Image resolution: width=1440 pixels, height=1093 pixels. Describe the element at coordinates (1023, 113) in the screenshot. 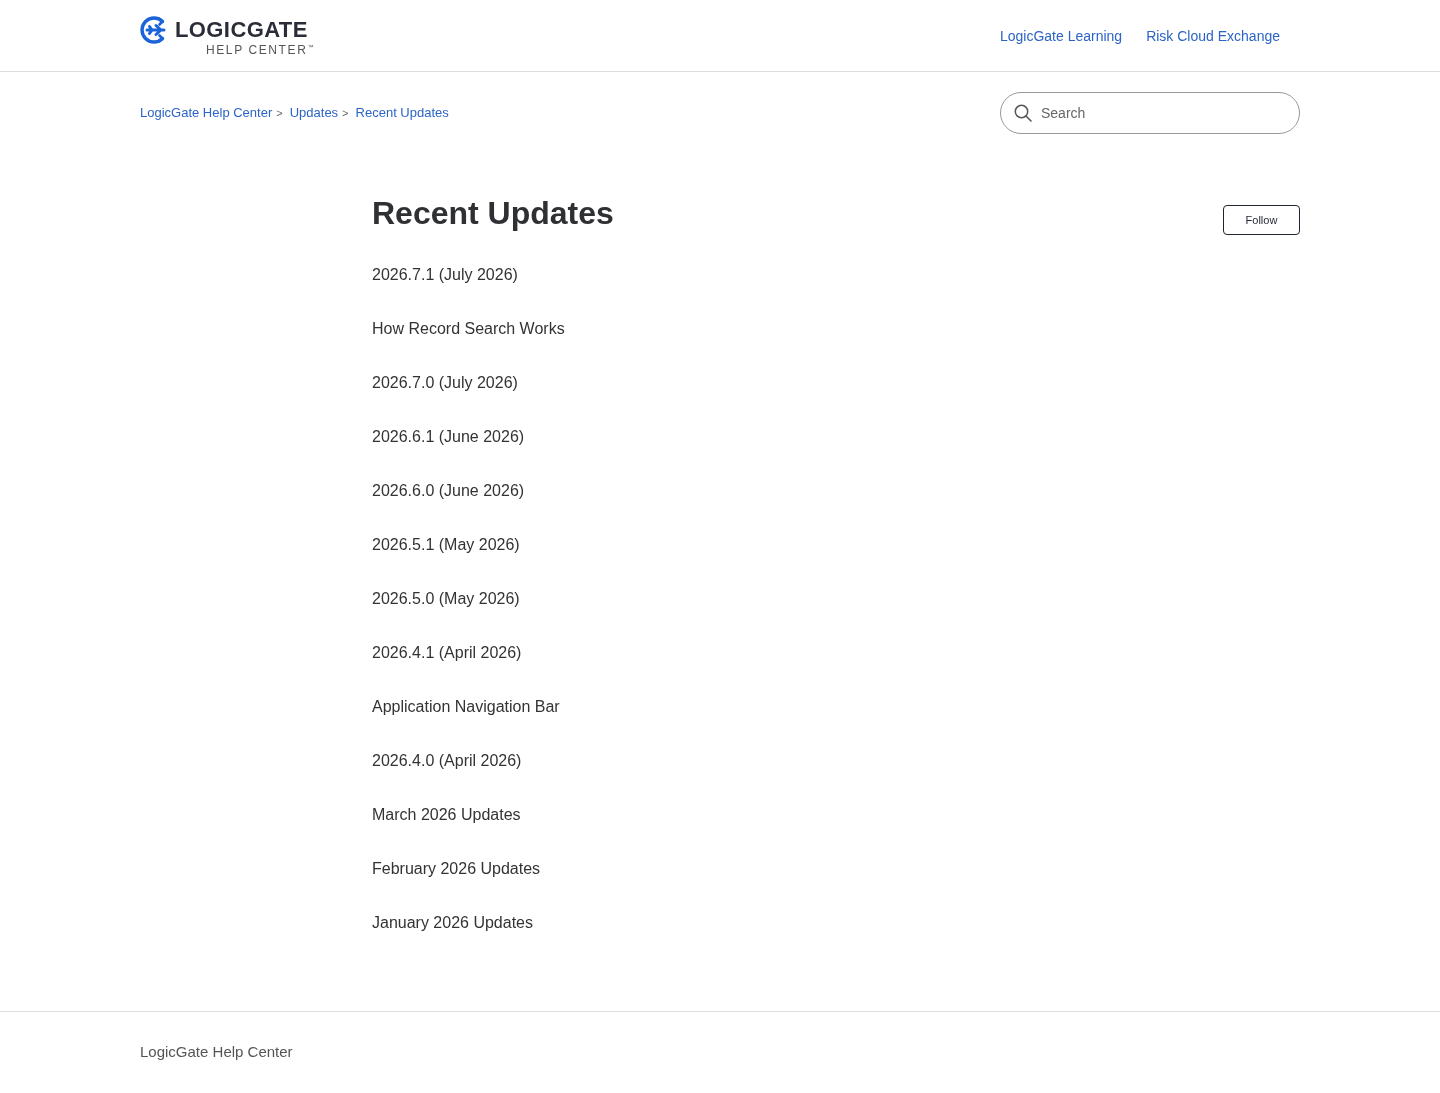

I see `search-icon` at that location.